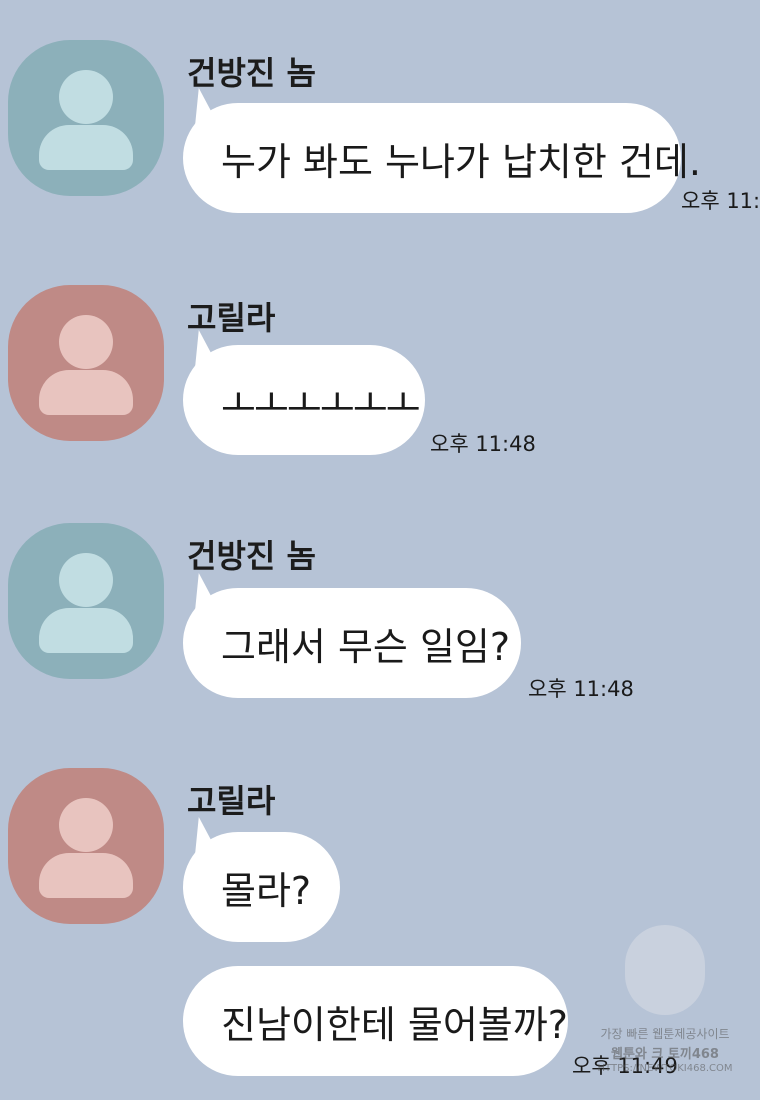 The width and height of the screenshot is (760, 1100). I want to click on message-text: 몰라?, so click(266, 890).